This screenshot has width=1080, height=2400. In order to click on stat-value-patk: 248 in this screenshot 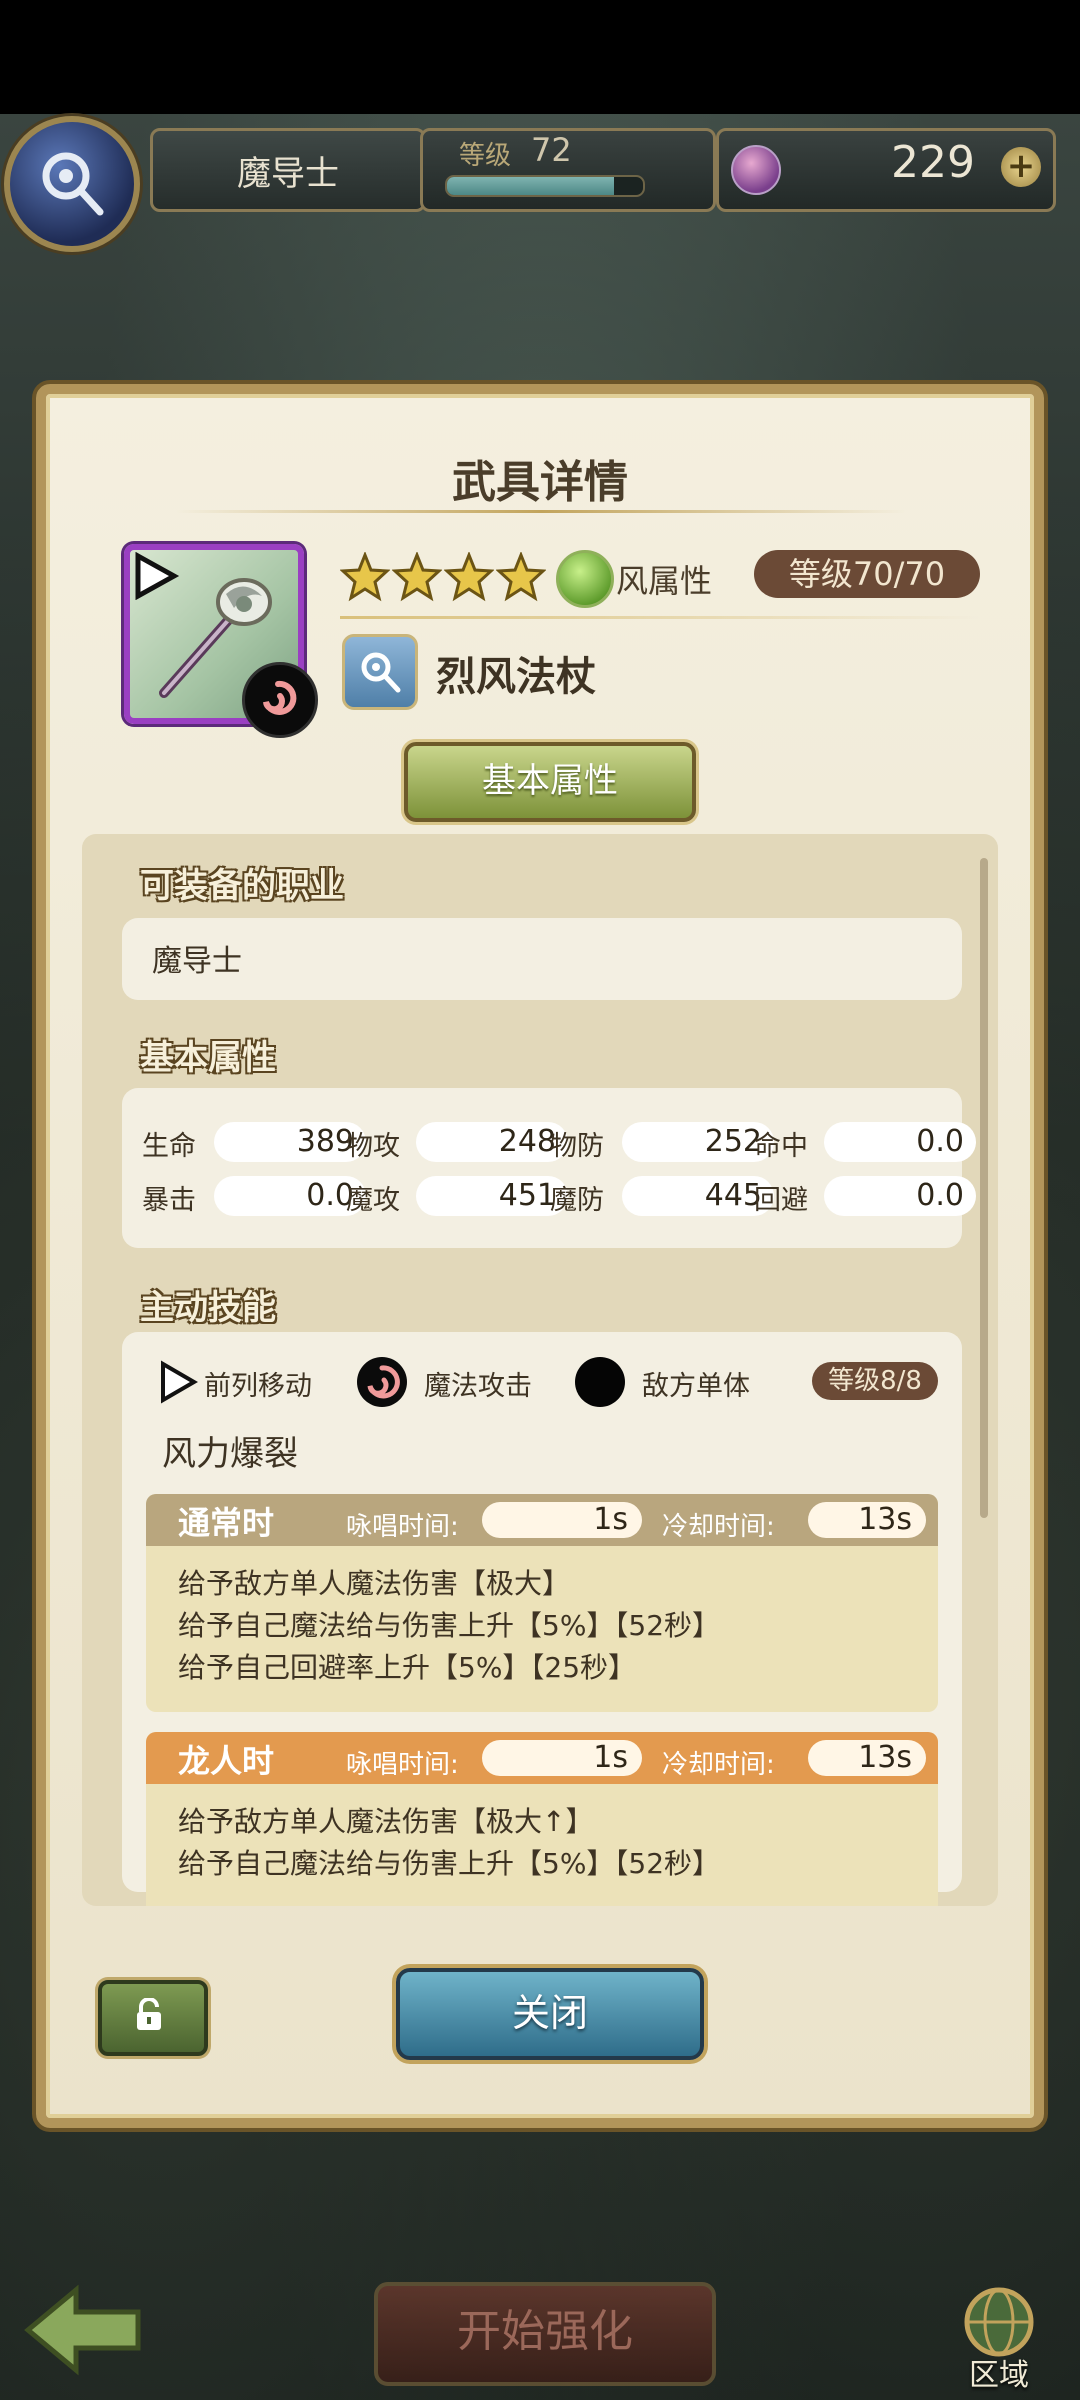, I will do `click(492, 1142)`.